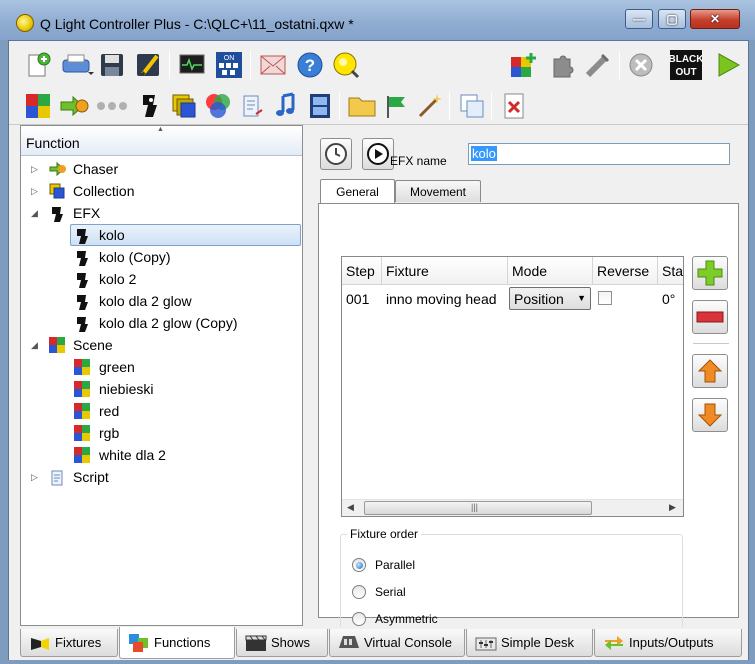 The width and height of the screenshot is (755, 664). Describe the element at coordinates (161, 279) in the screenshot. I see `tree-item-kolo-2: kolo 2` at that location.